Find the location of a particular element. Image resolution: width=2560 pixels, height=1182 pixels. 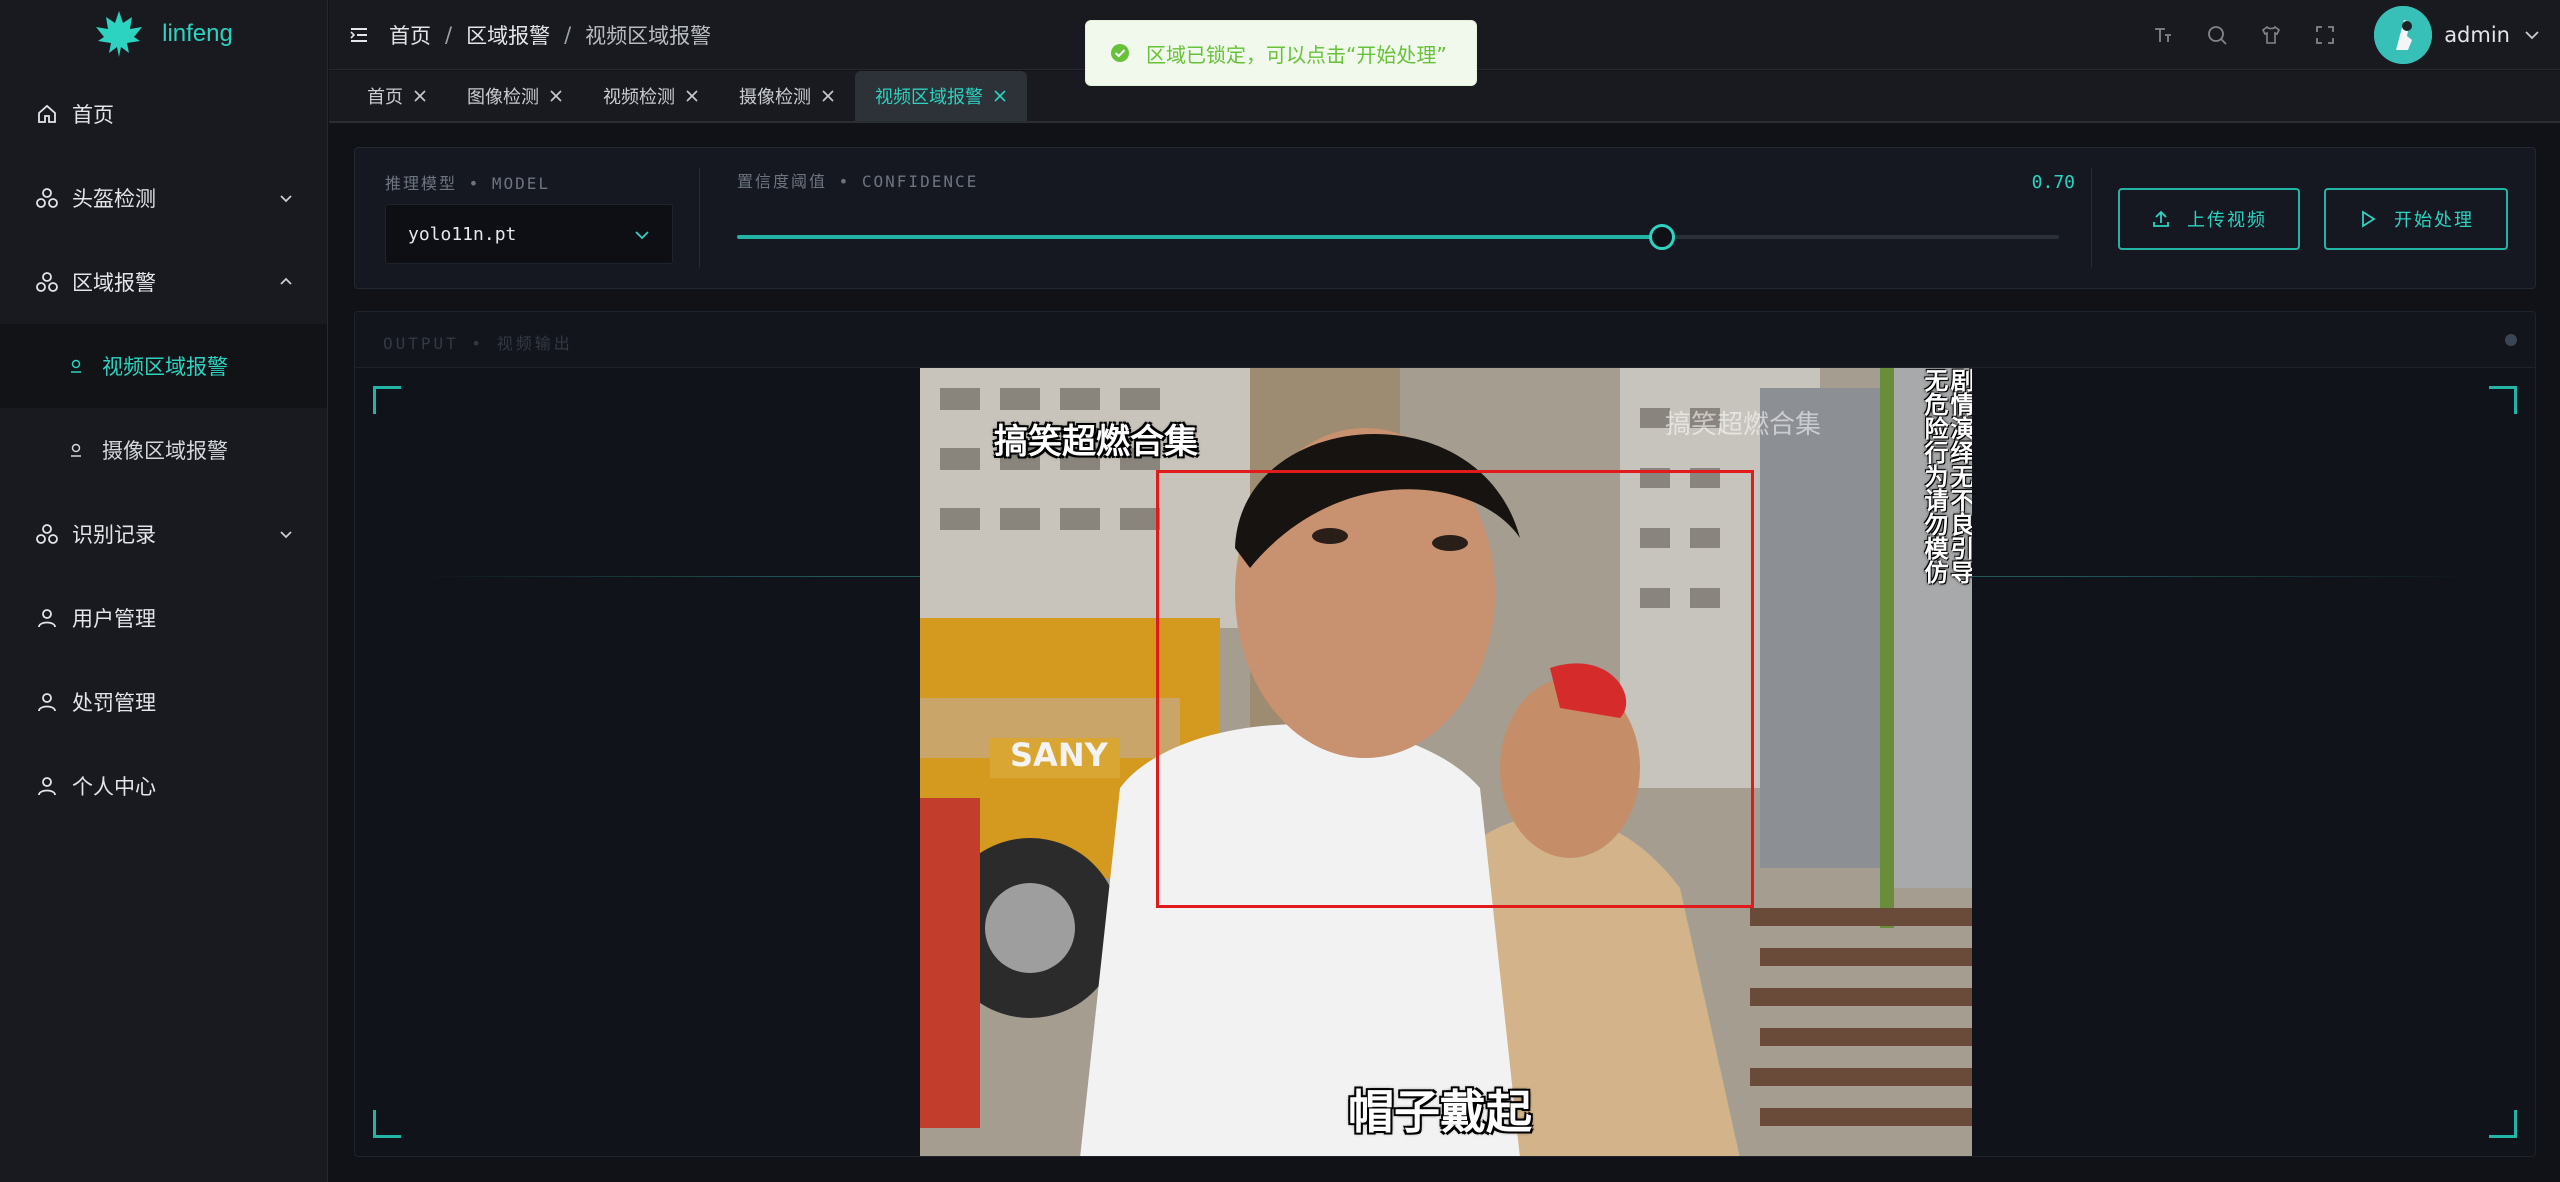

menu-toggle-icon is located at coordinates (359, 35).